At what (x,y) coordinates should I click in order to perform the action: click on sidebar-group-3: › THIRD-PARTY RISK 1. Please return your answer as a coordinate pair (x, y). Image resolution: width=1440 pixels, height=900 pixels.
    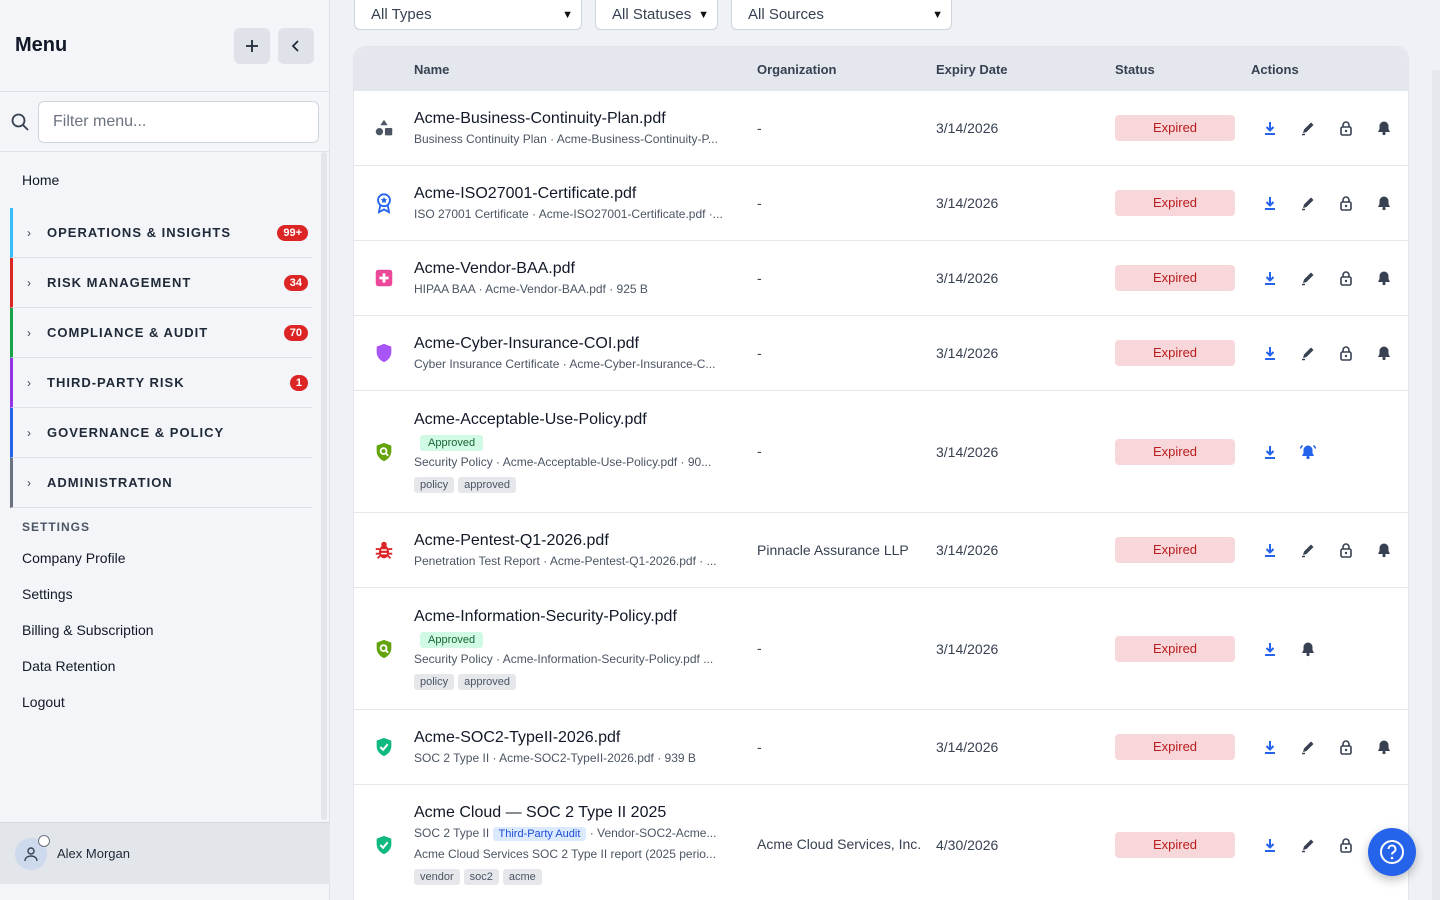
    Looking at the image, I should click on (161, 383).